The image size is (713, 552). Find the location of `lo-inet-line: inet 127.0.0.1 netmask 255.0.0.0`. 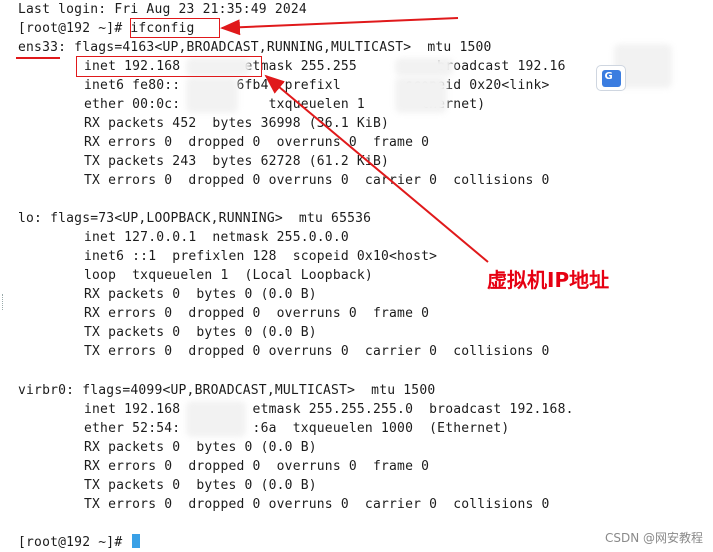

lo-inet-line: inet 127.0.0.1 netmask 255.0.0.0 is located at coordinates (216, 237).